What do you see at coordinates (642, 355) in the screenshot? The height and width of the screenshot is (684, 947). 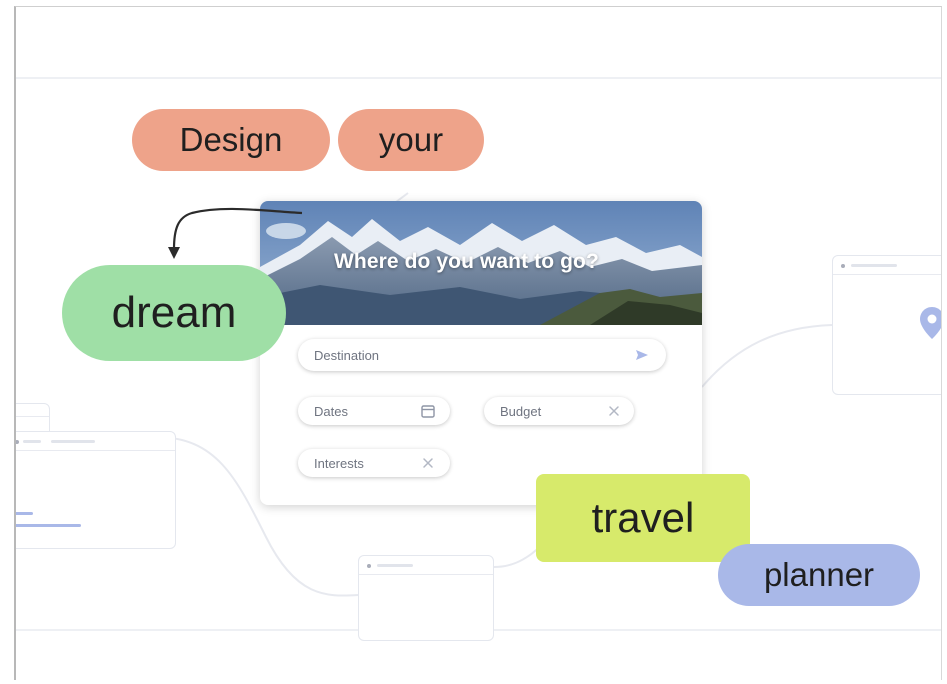 I see `send-icon` at bounding box center [642, 355].